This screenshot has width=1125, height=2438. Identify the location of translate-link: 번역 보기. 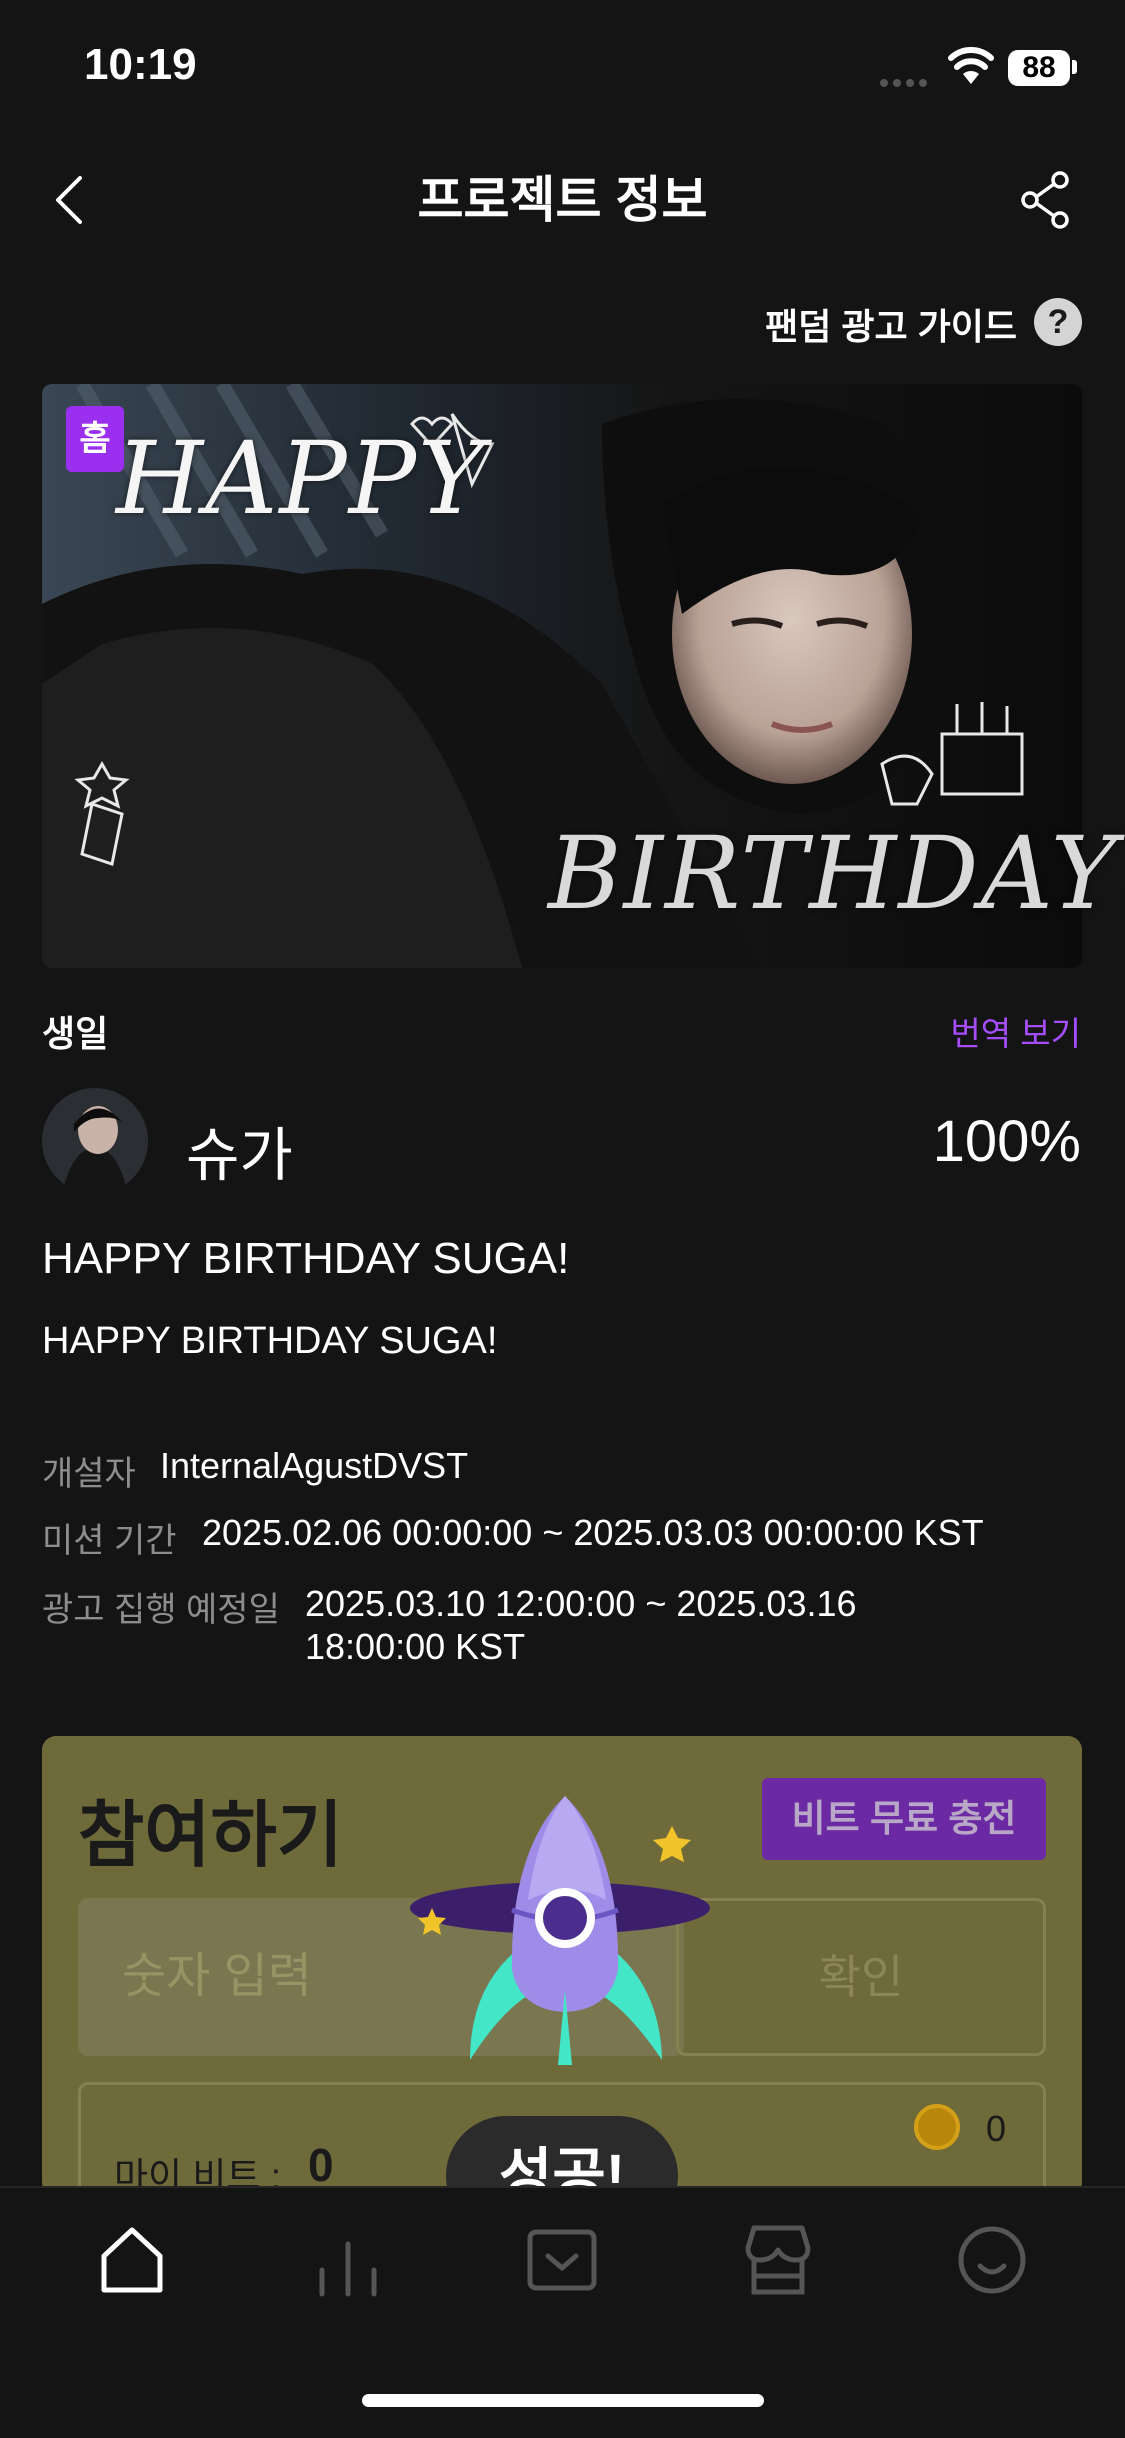
(1015, 1031).